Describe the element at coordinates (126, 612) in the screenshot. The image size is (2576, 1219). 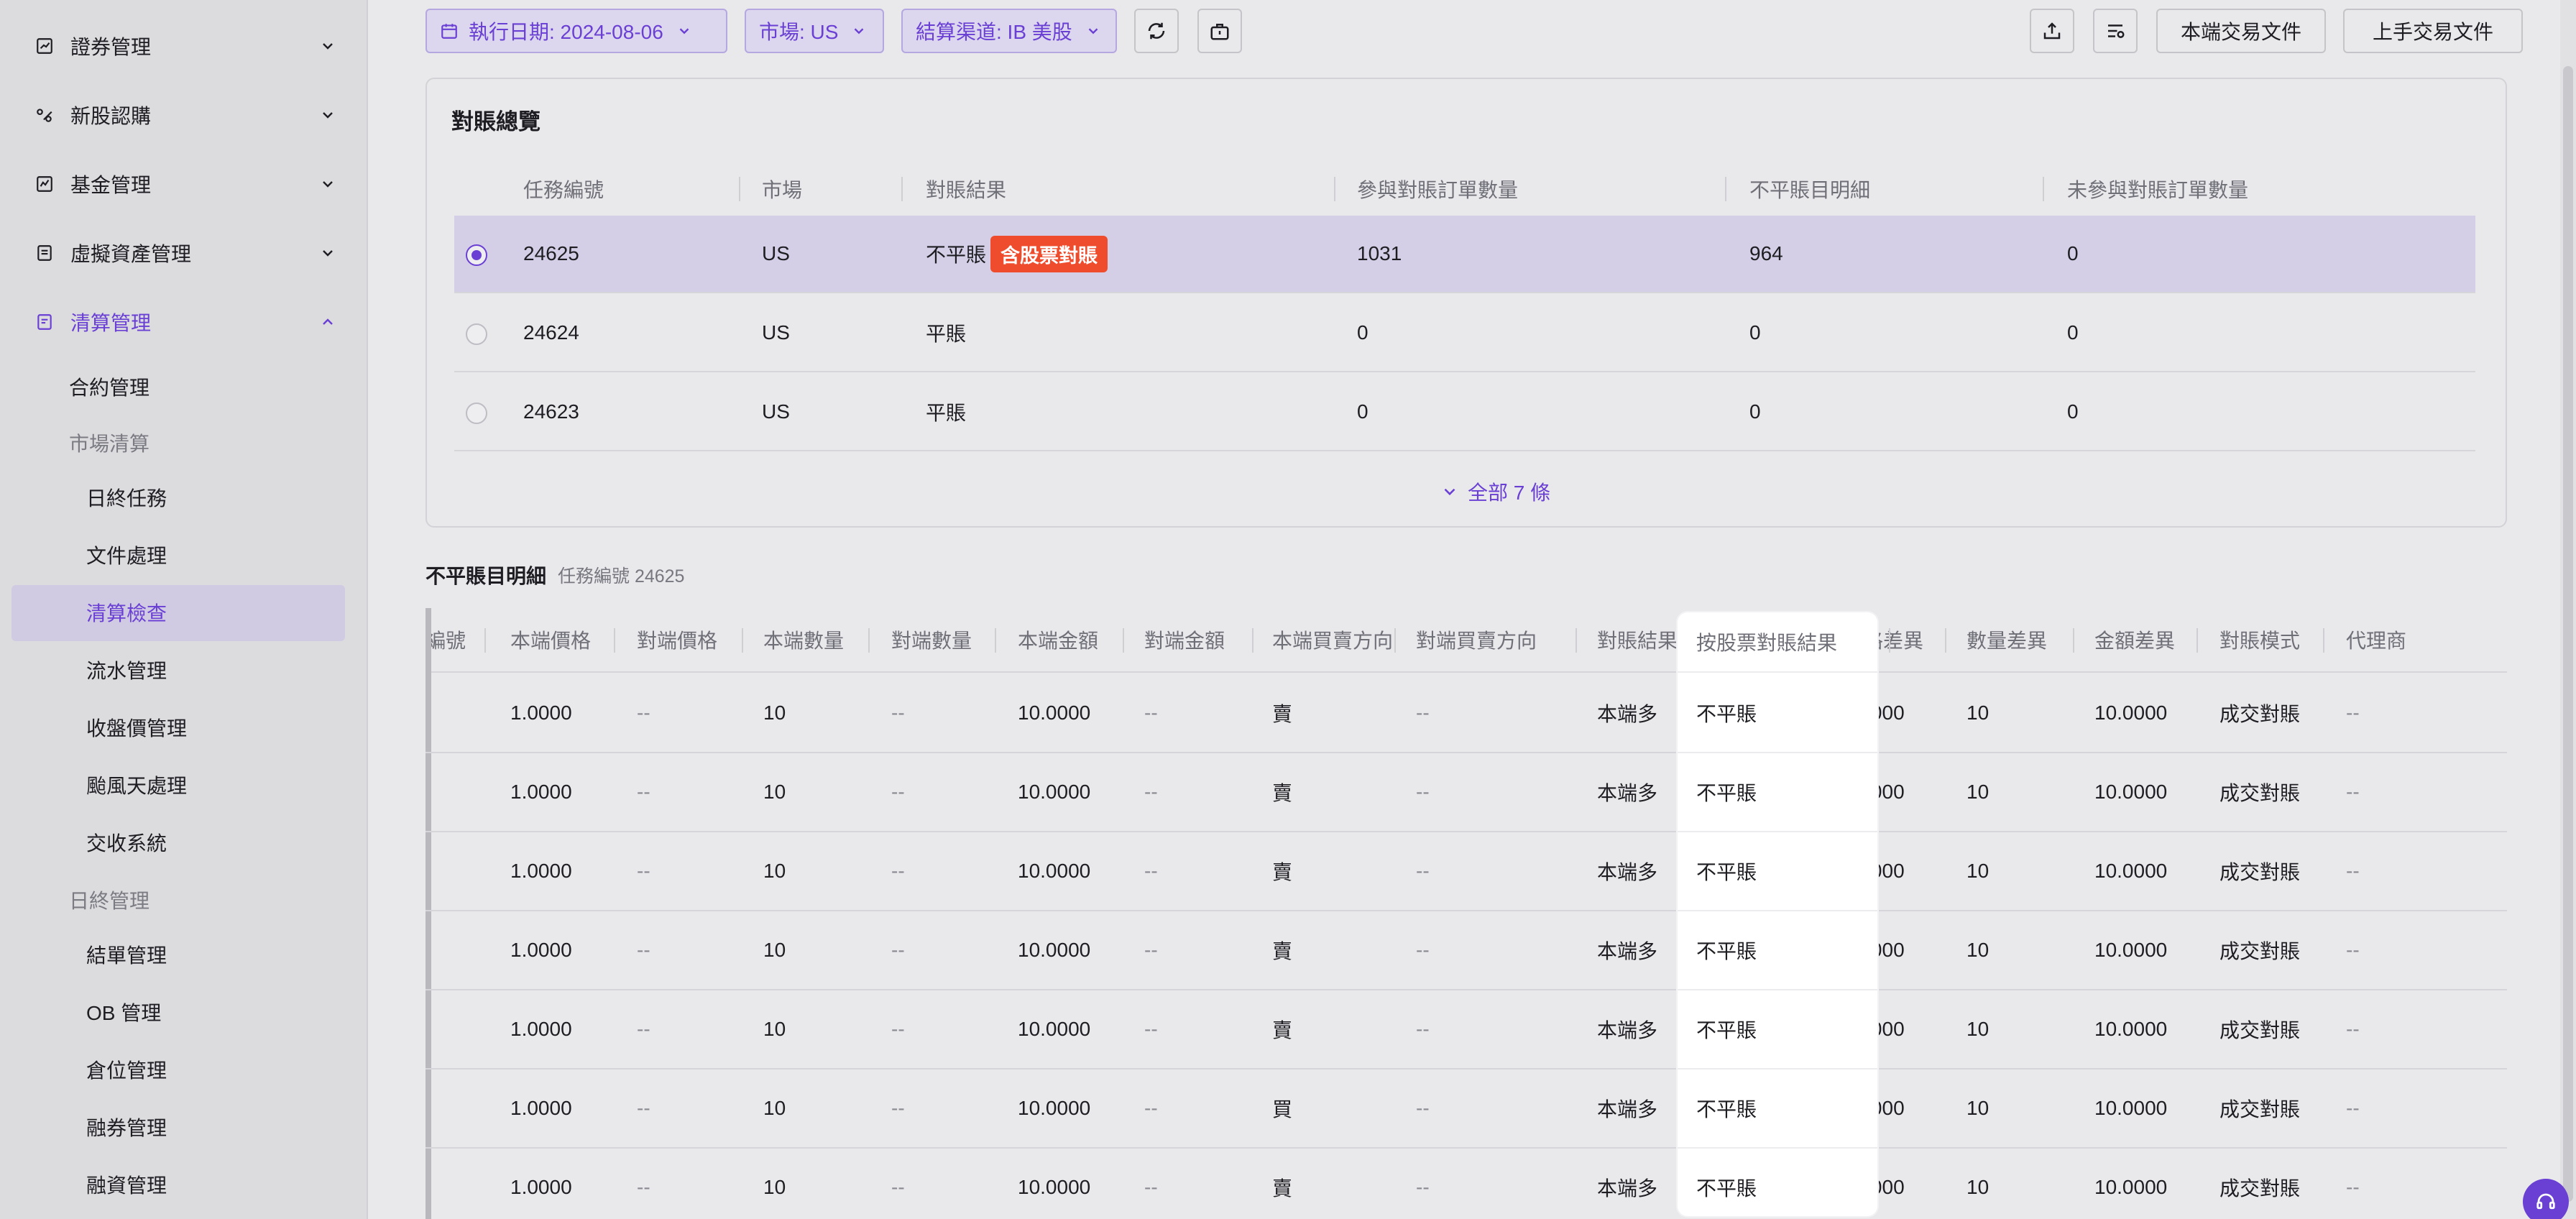
I see `sidebar-item-clearing-check: 清算檢查` at that location.